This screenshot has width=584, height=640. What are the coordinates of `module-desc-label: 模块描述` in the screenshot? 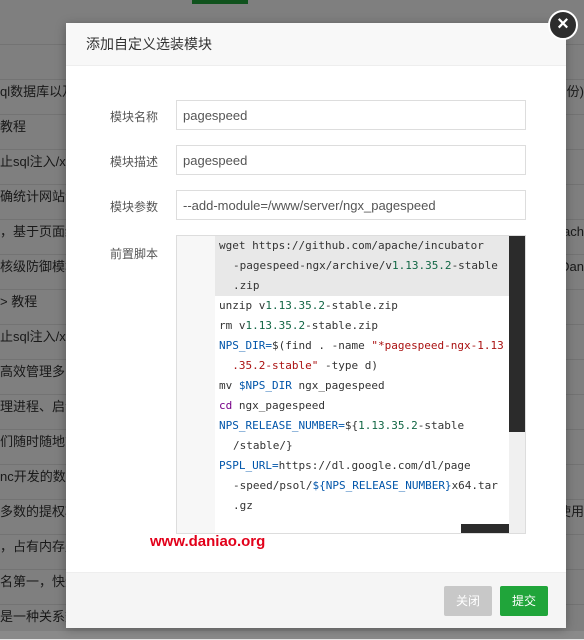 It's located at (133, 162).